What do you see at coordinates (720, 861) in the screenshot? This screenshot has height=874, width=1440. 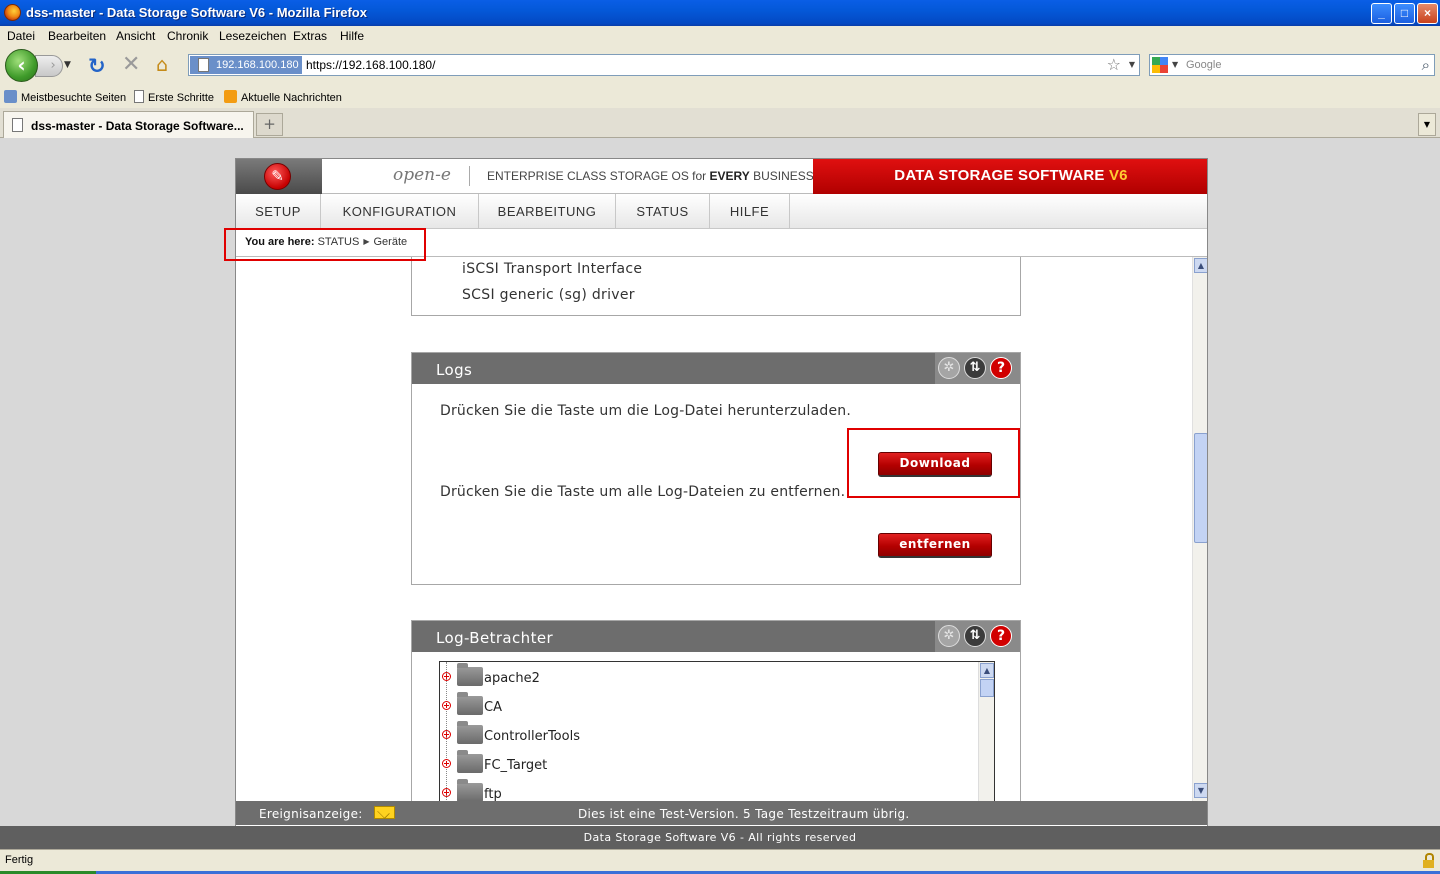 I see `browser-statusbar: Fertig` at bounding box center [720, 861].